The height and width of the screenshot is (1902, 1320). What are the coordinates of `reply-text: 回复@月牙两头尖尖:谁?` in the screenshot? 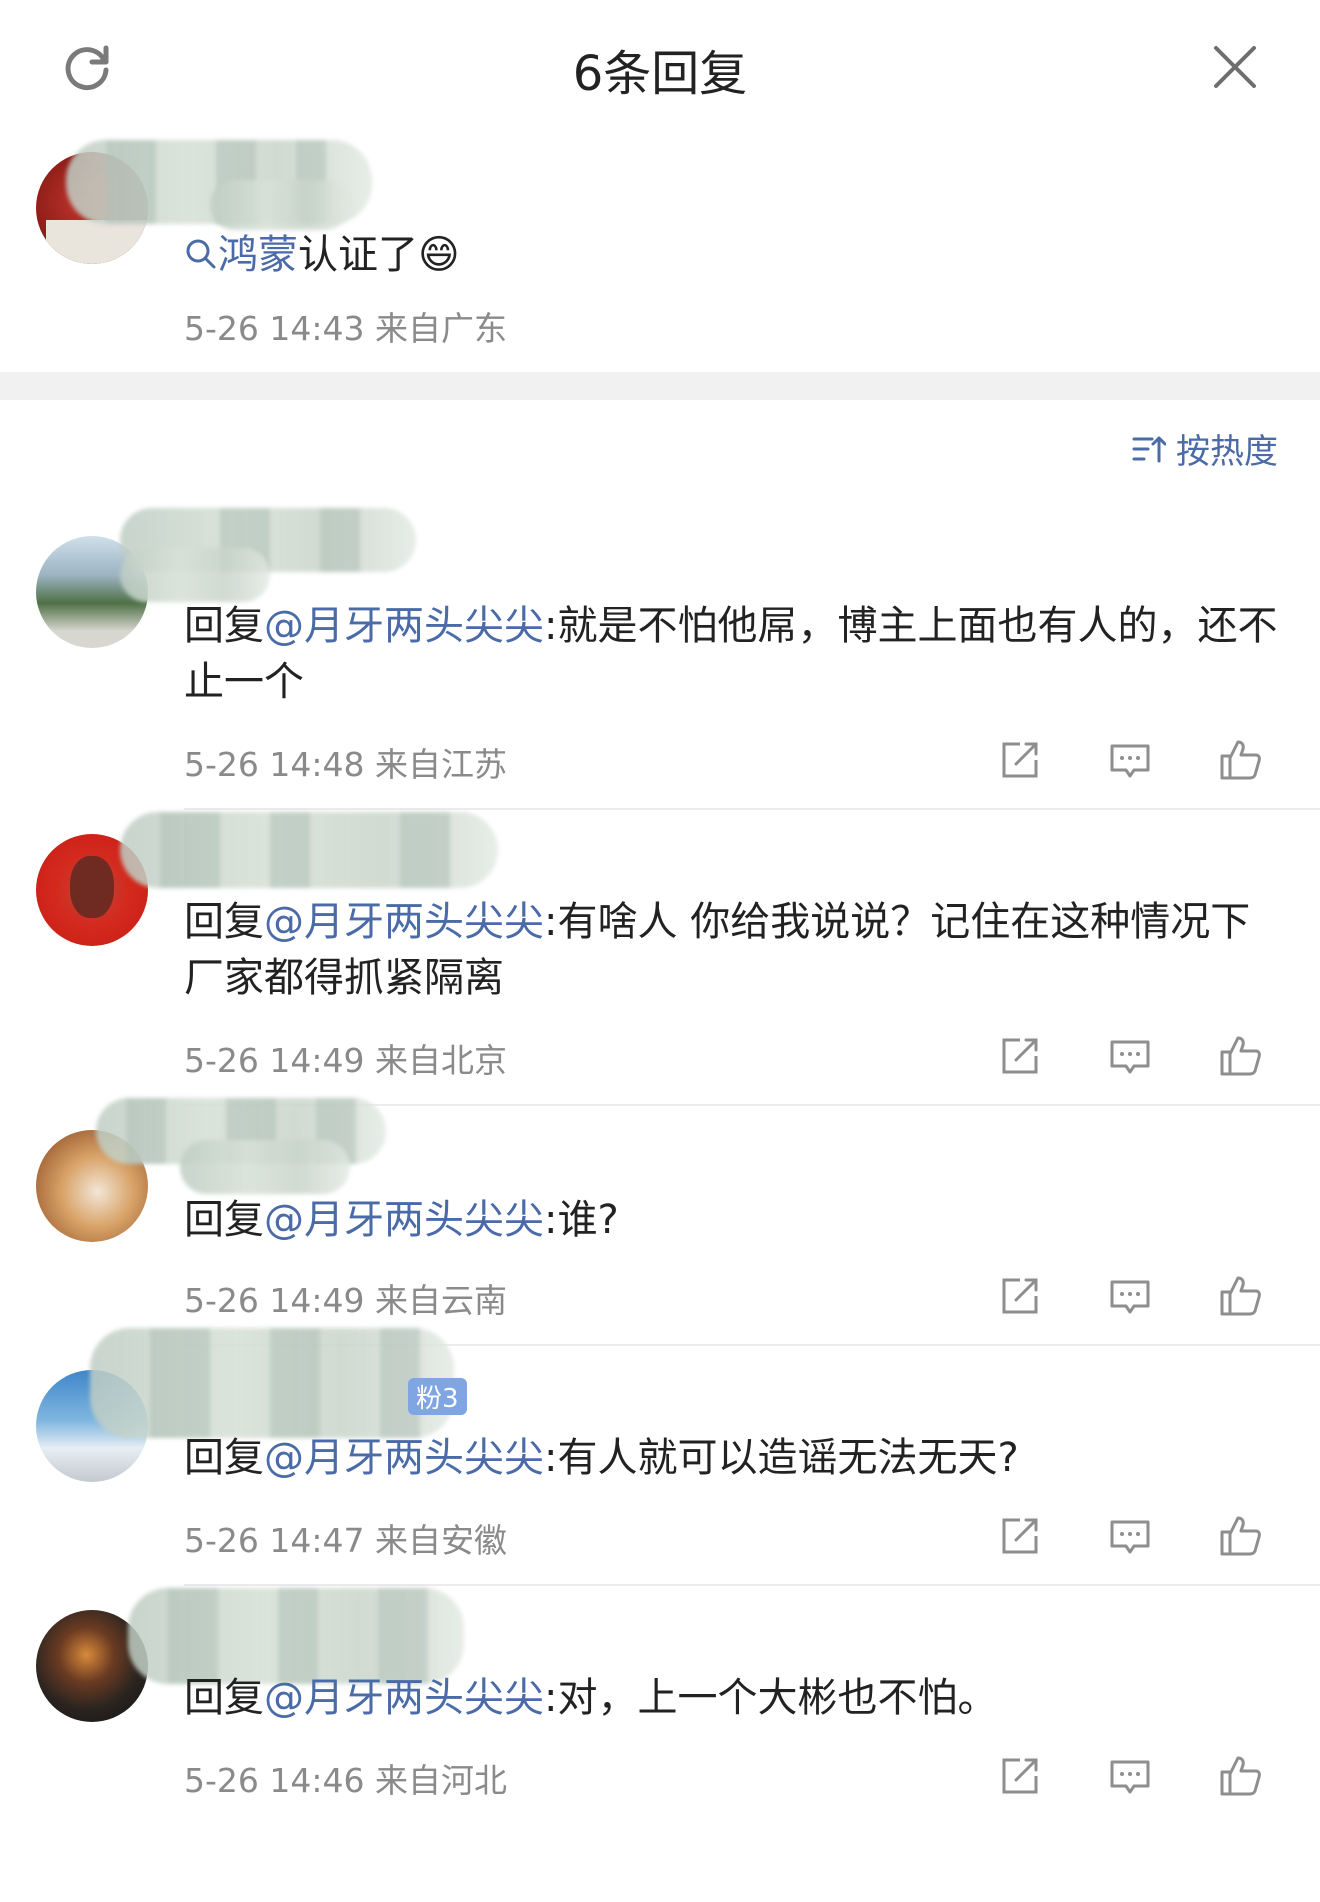 It's located at (401, 1220).